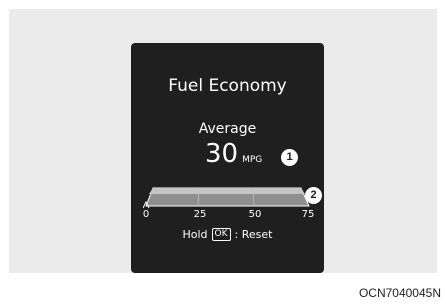 The height and width of the screenshot is (308, 446). I want to click on gauge-tick-labels: 0 25 50 75, so click(227, 215).